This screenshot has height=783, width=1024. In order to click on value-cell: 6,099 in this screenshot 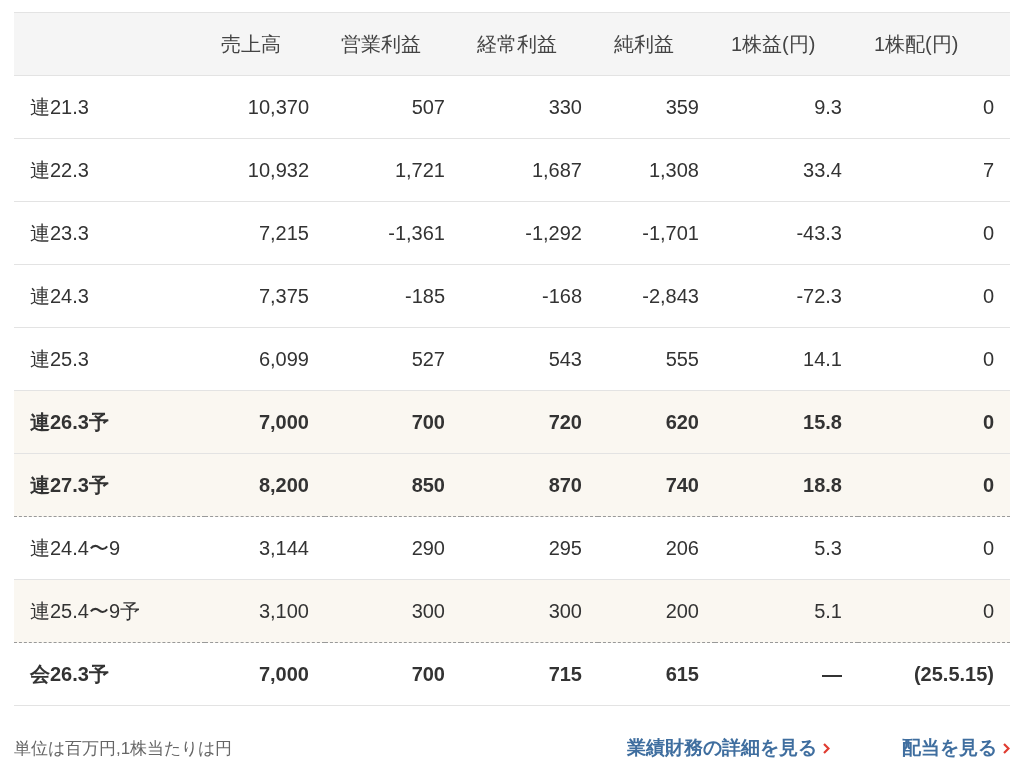, I will do `click(265, 359)`.